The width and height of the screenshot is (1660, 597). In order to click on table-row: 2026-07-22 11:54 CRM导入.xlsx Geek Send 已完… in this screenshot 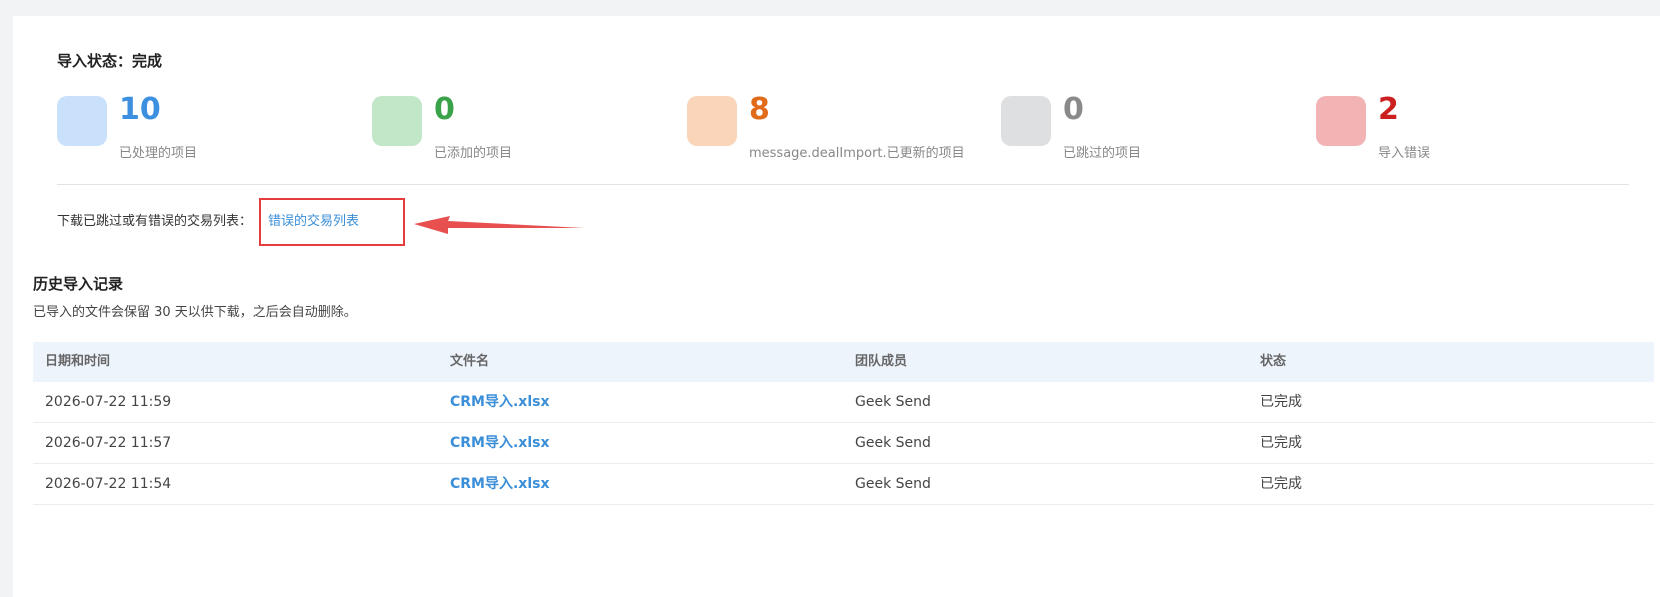, I will do `click(843, 484)`.